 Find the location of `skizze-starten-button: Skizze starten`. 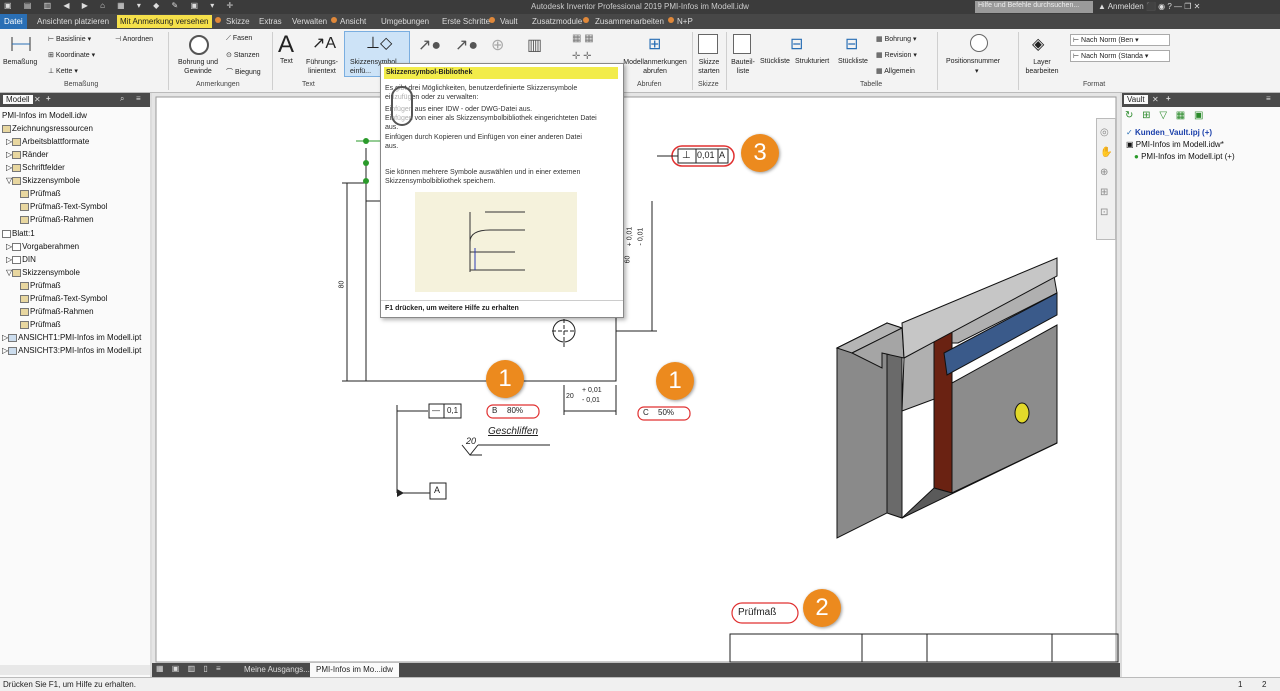

skizze-starten-button: Skizze starten is located at coordinates (709, 67).